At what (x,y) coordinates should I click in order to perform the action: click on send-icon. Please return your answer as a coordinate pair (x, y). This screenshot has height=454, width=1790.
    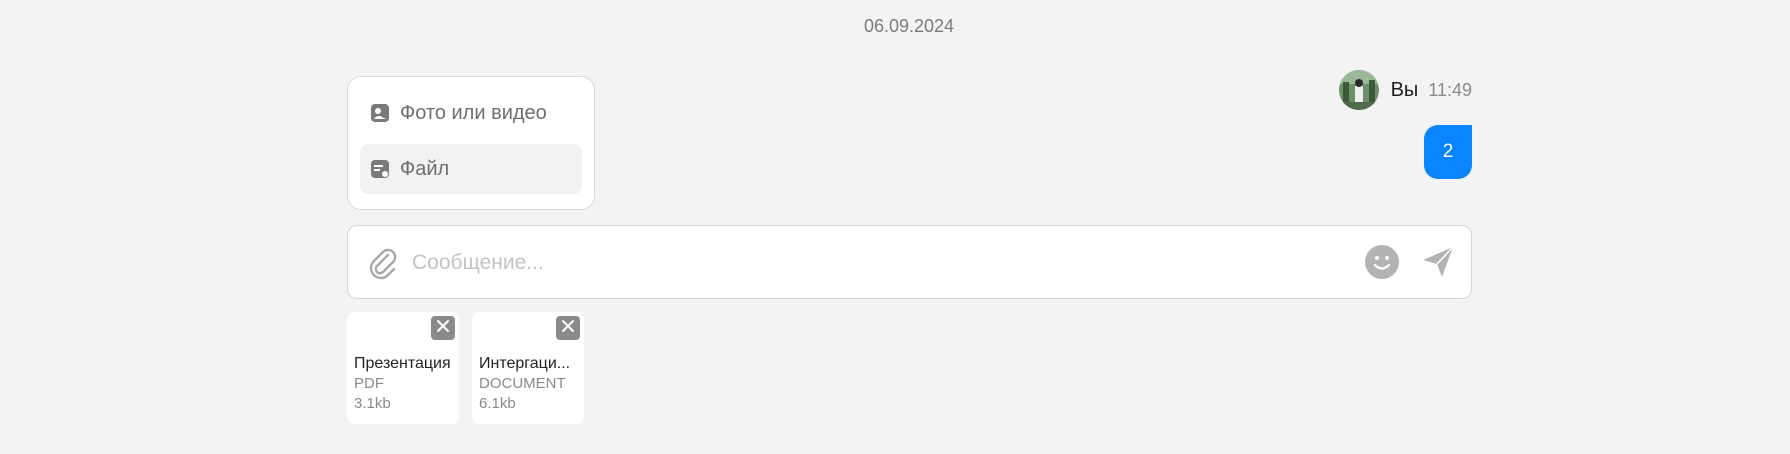
    Looking at the image, I should click on (1438, 262).